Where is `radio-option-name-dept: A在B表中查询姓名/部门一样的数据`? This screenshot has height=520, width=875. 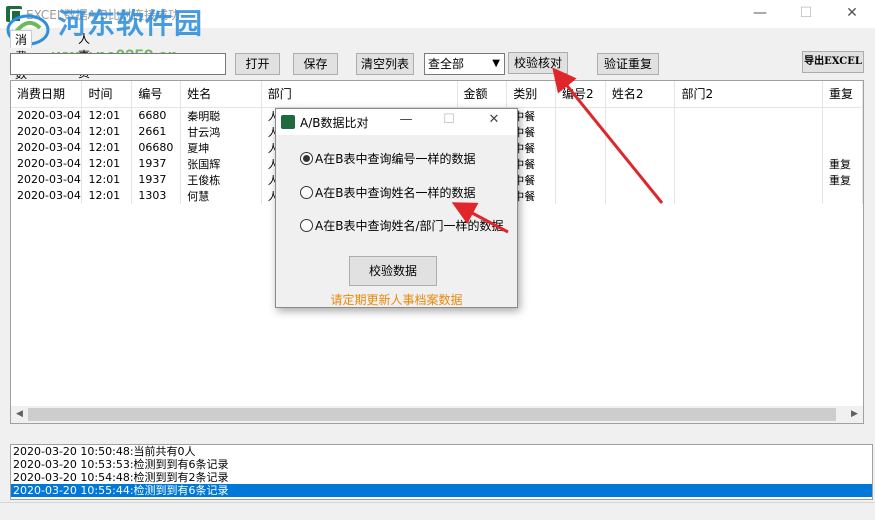 radio-option-name-dept: A在B表中查询姓名/部门一样的数据 is located at coordinates (402, 226).